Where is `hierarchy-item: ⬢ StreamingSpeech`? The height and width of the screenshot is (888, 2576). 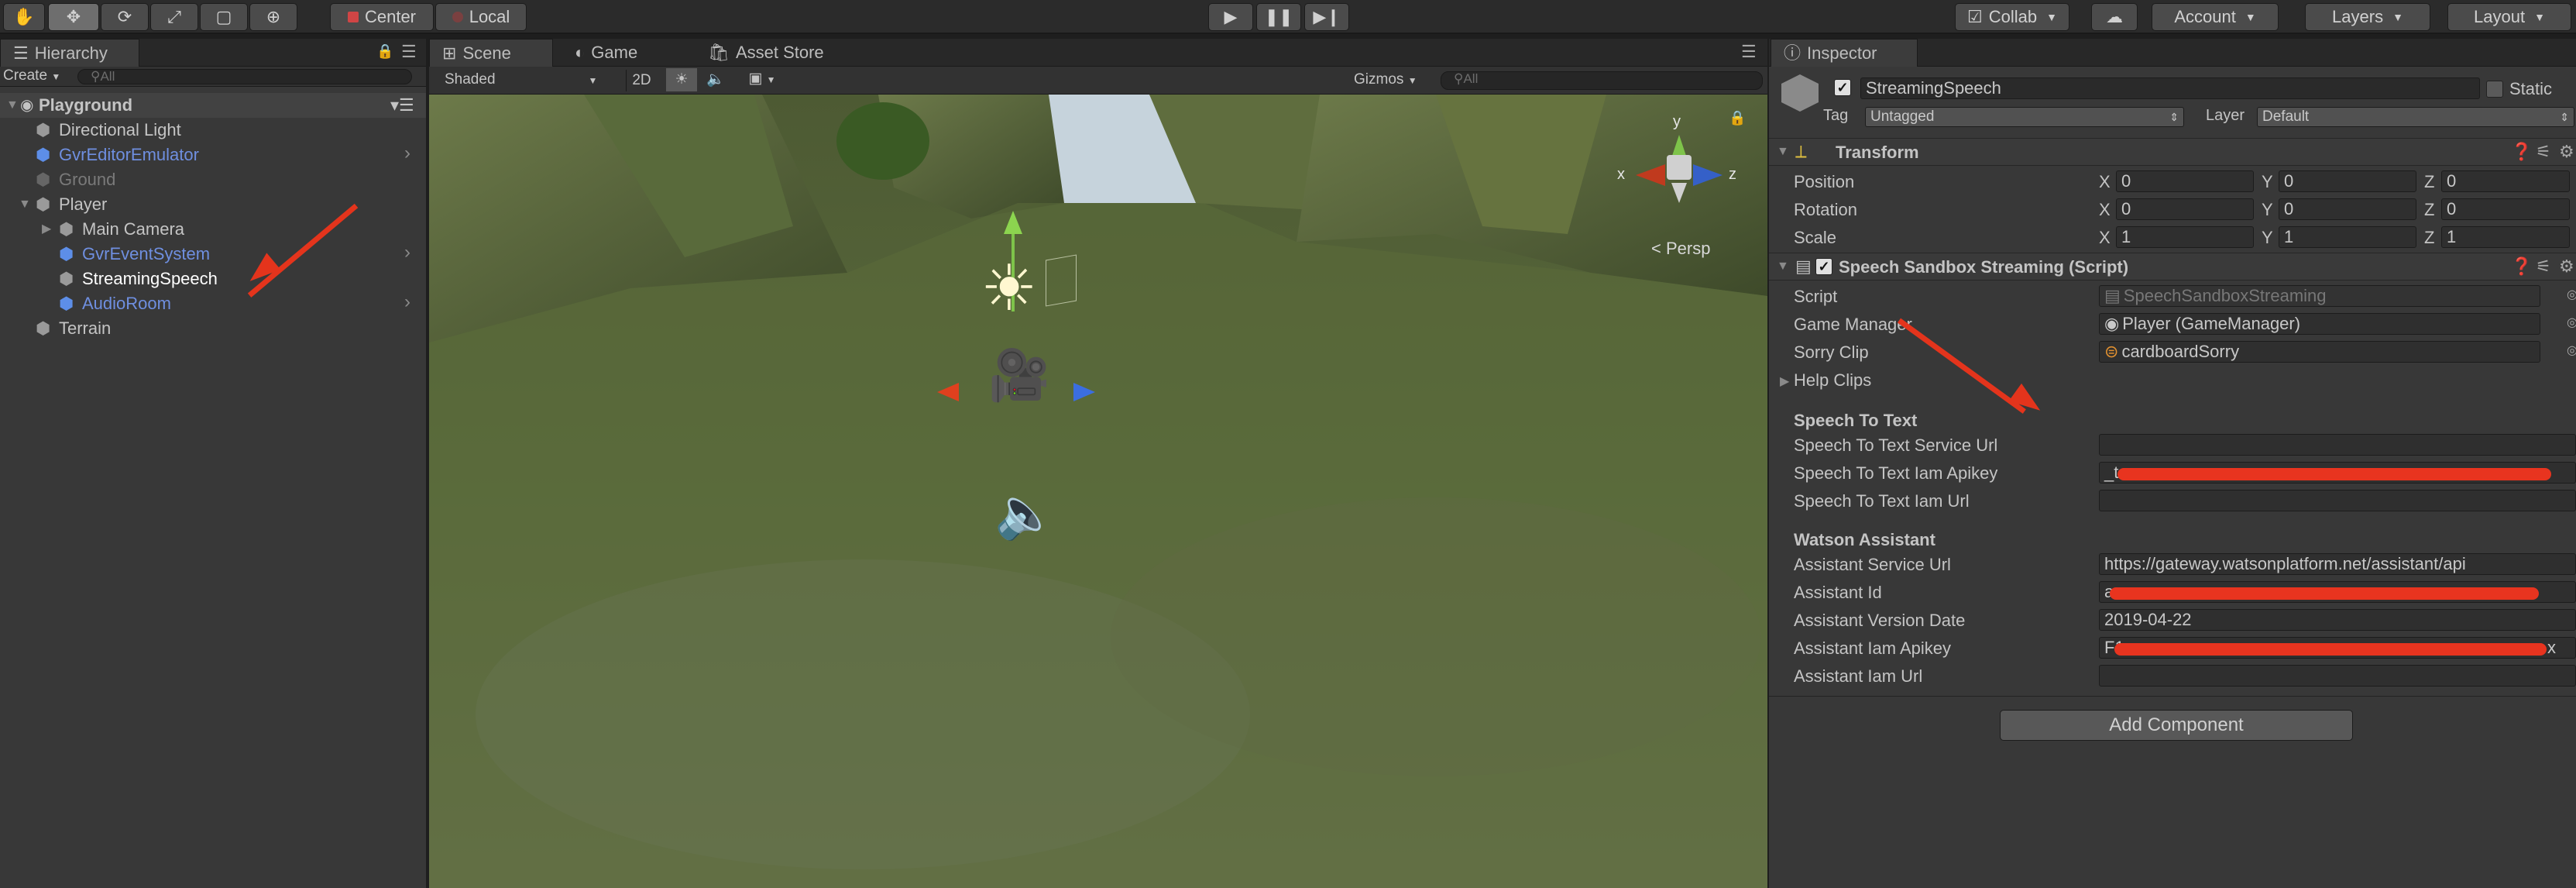
hierarchy-item: ⬢ StreamingSpeech is located at coordinates (213, 279).